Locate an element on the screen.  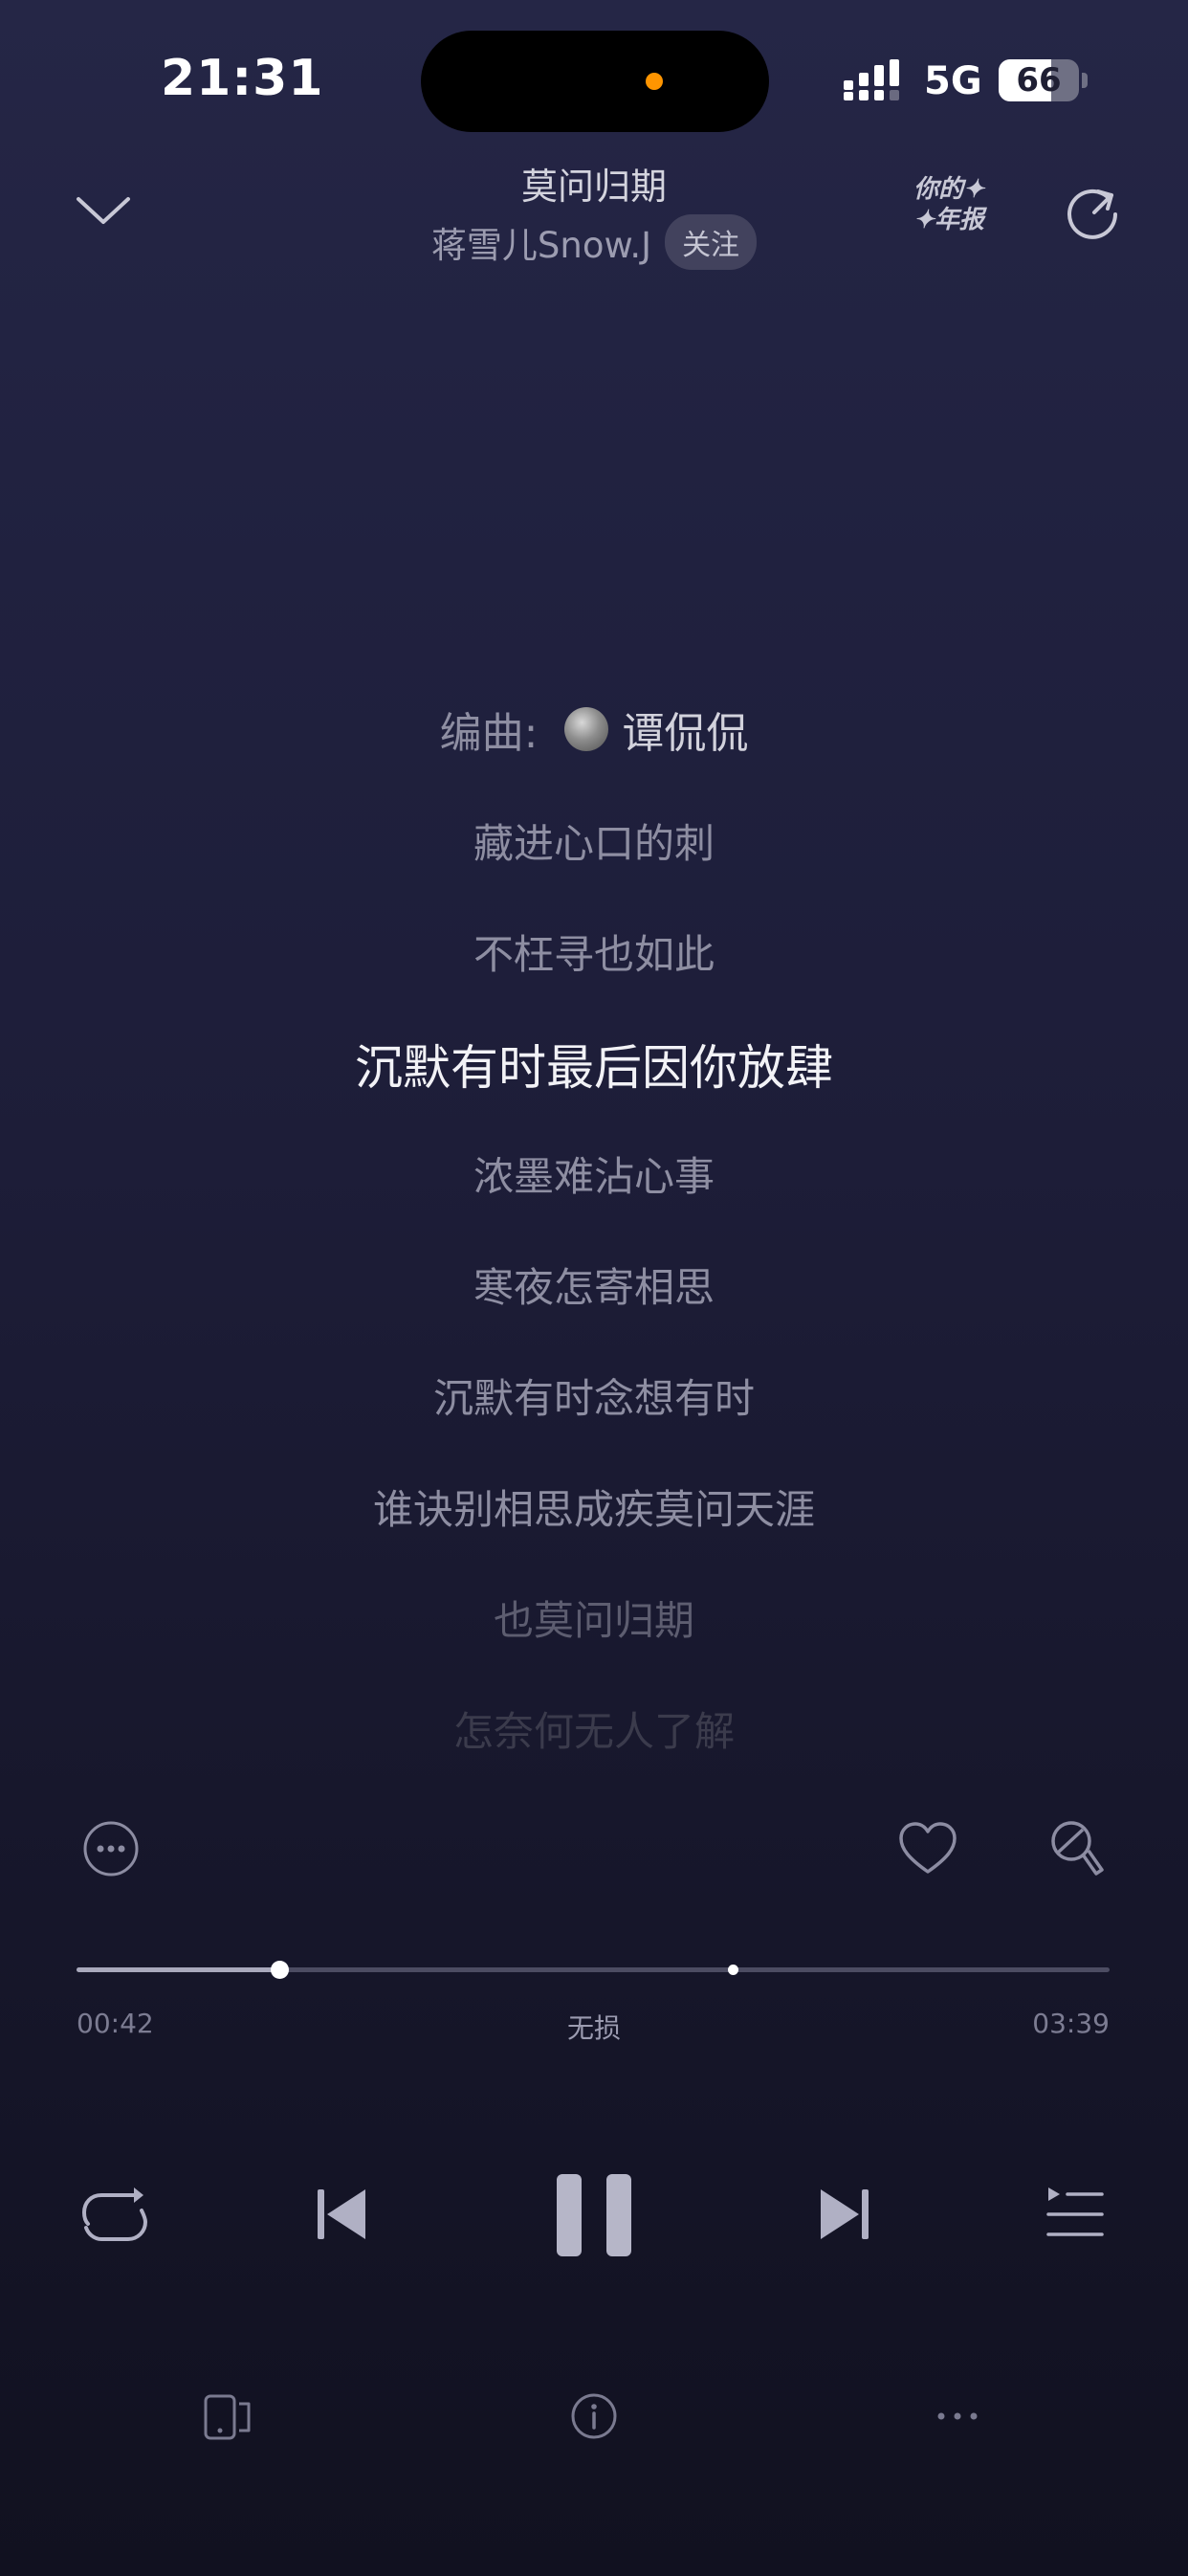
more-horizontal-icon is located at coordinates (957, 2416).